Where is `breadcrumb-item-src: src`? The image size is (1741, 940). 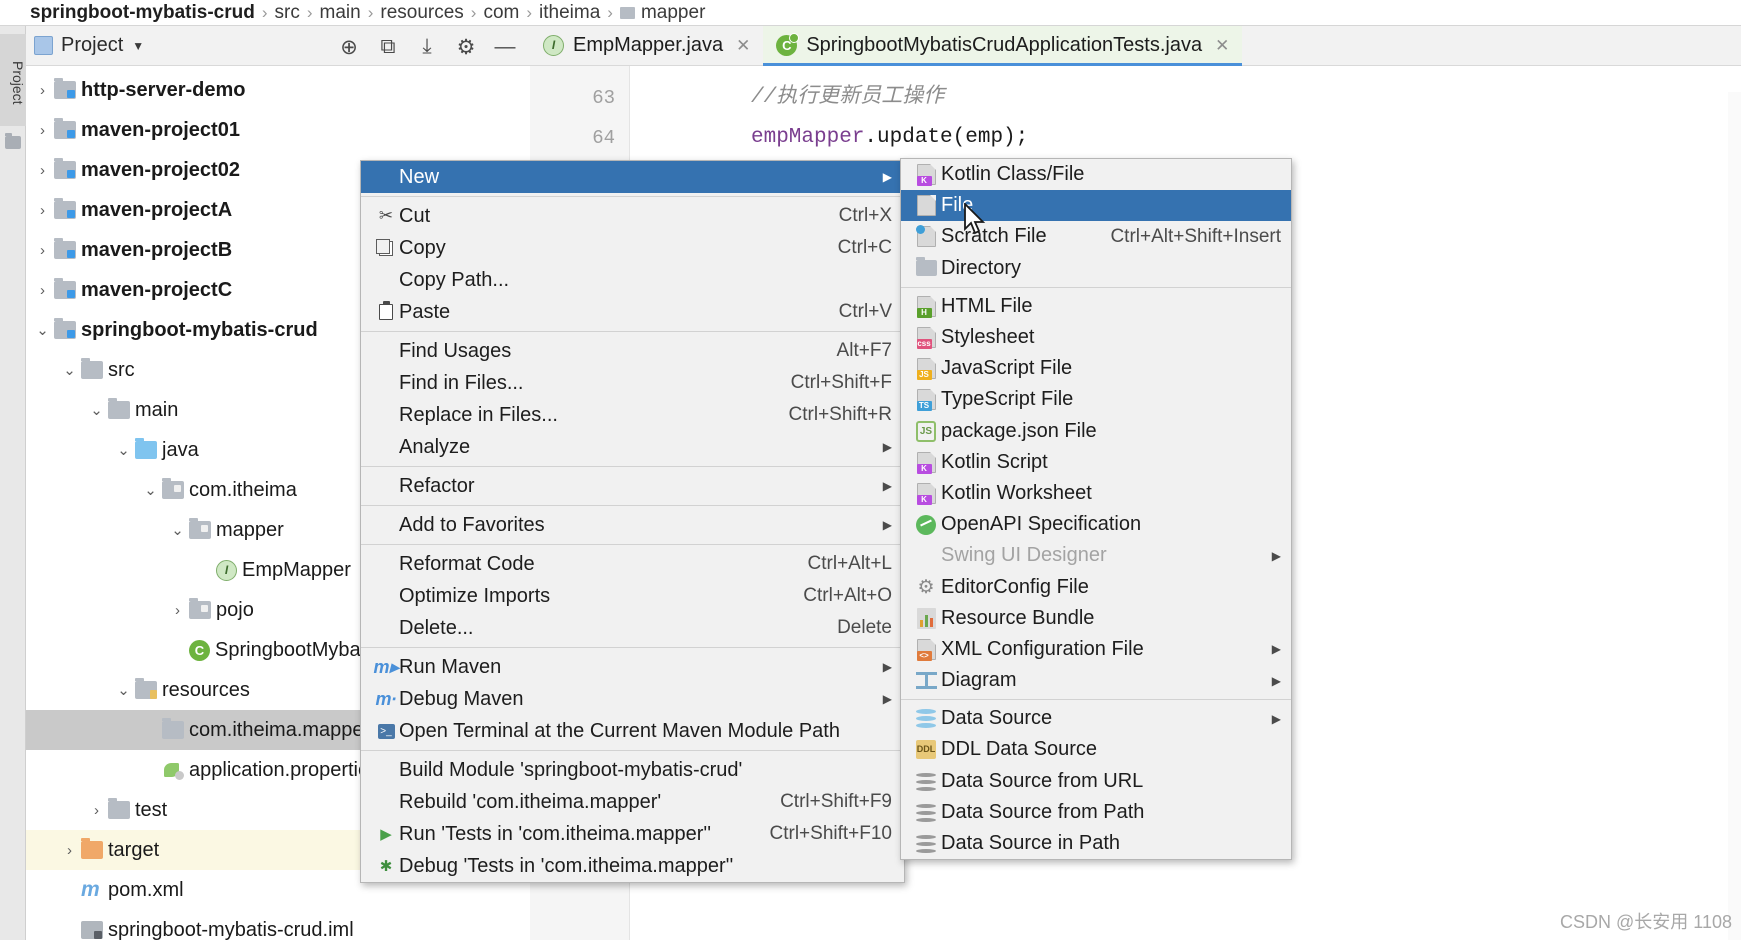
breadcrumb-item-src: src is located at coordinates (287, 13).